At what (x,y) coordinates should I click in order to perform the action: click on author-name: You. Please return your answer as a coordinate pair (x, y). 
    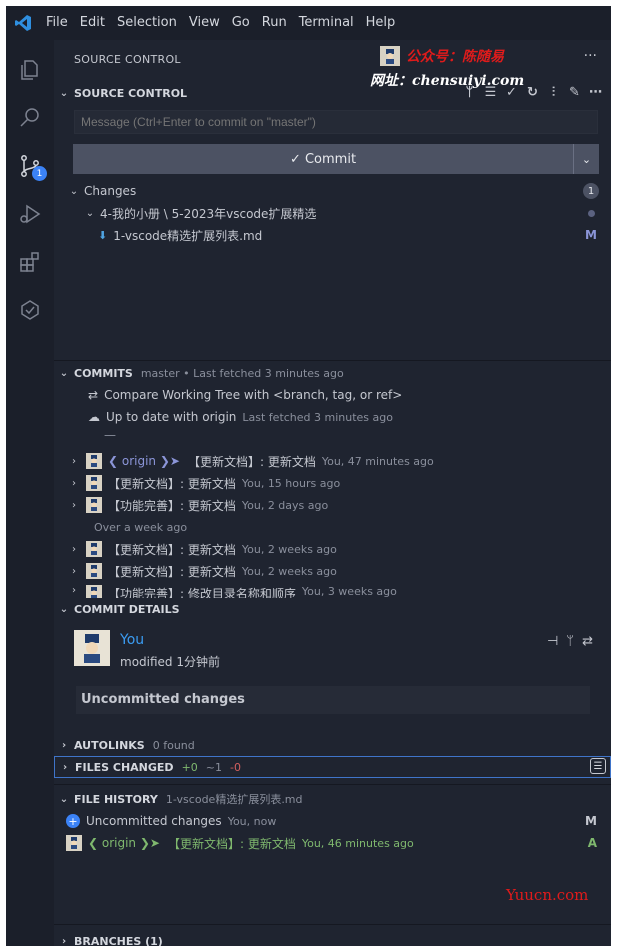
    Looking at the image, I should click on (132, 640).